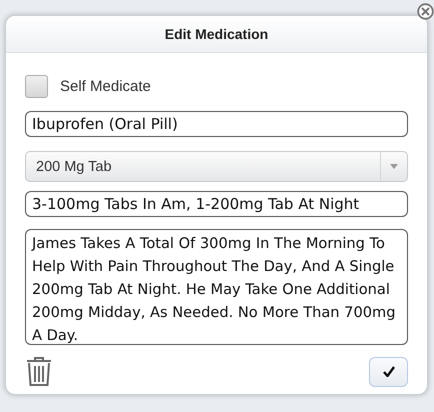  Describe the element at coordinates (216, 166) in the screenshot. I see `dose-select: 200 Mg Tab` at that location.